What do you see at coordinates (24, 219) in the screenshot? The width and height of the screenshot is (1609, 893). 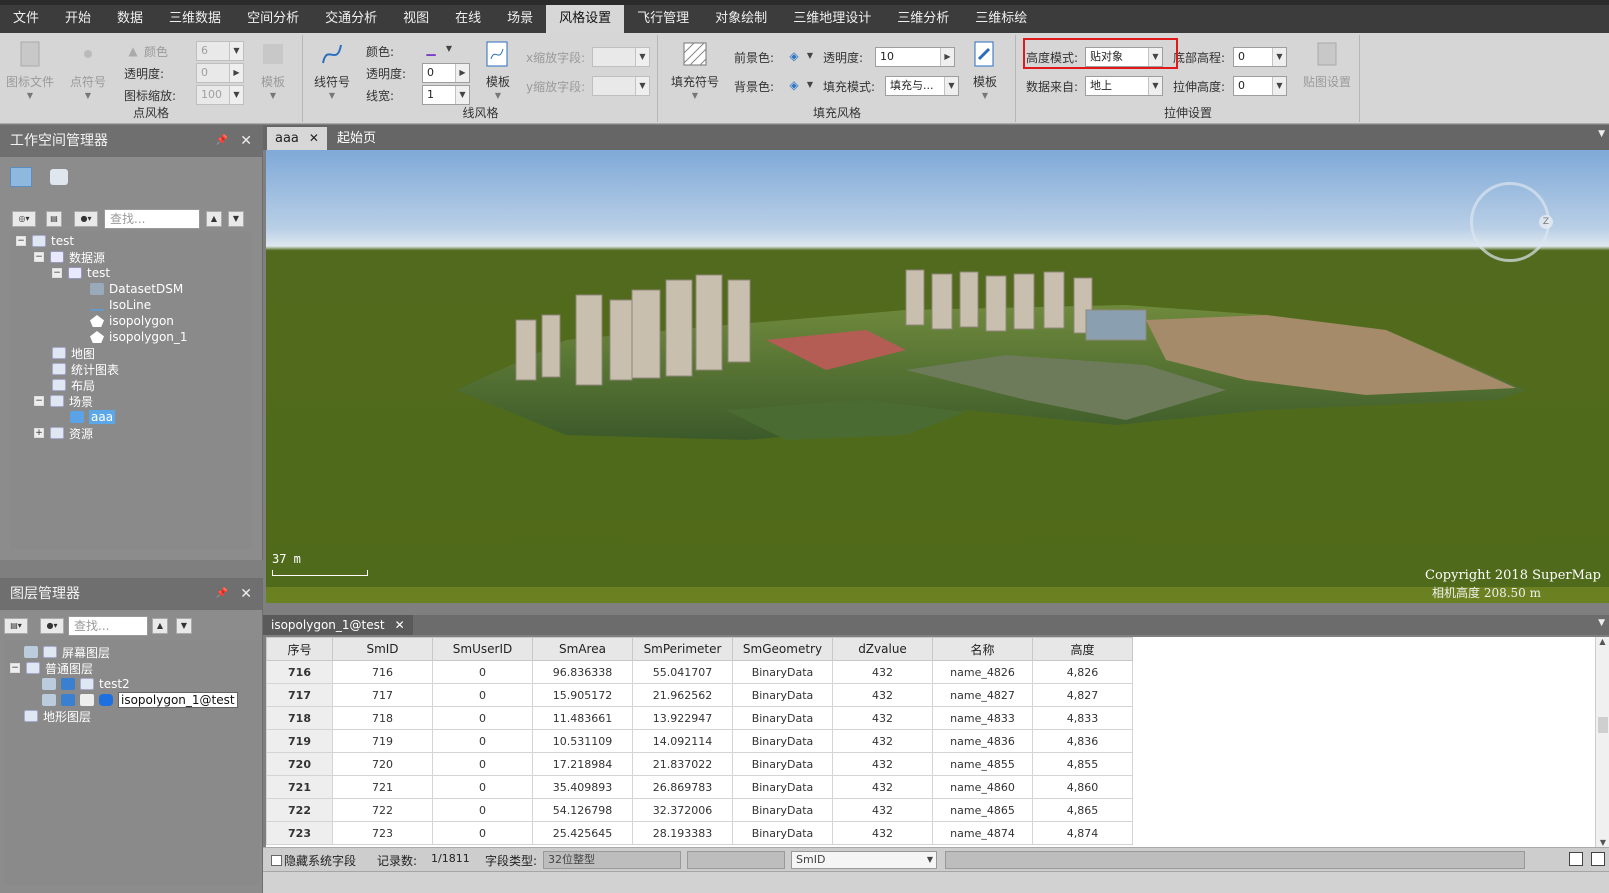 I see `view-options-icon: ◎▾` at bounding box center [24, 219].